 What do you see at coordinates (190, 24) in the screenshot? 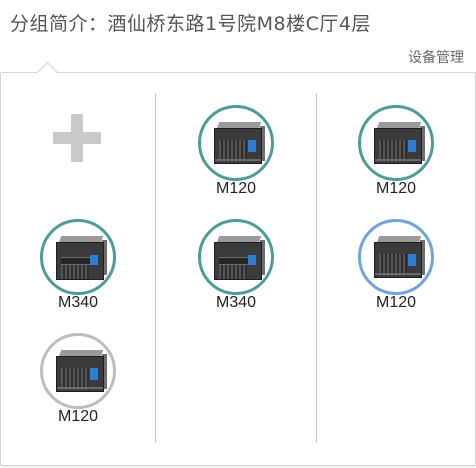
I see `group-description: 分组简介：酒仙桥东路1号院M8楼C厅4层` at bounding box center [190, 24].